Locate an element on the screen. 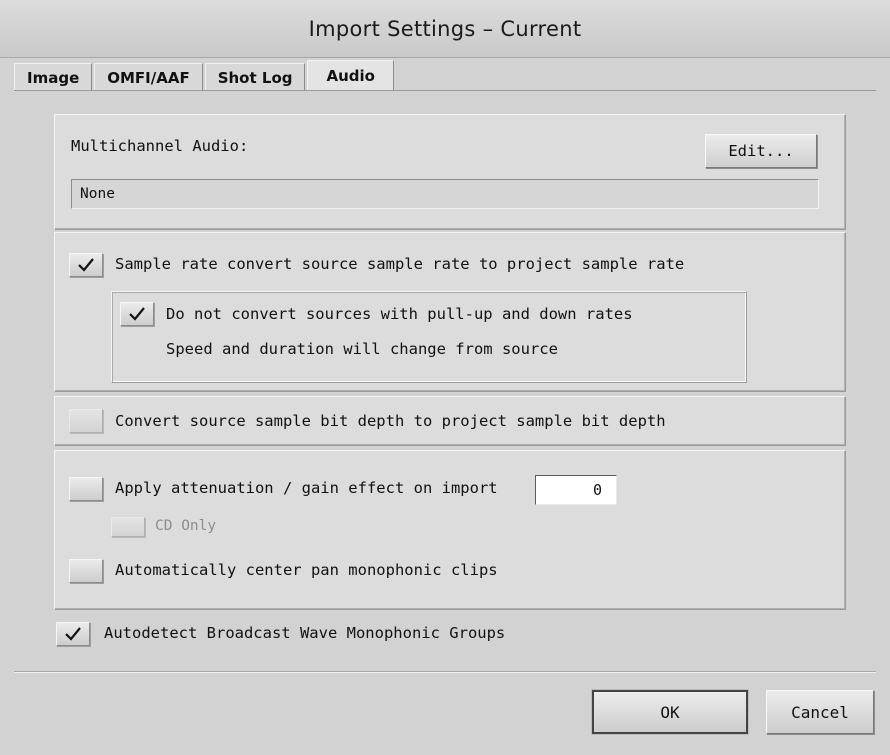 The width and height of the screenshot is (890, 755). center-pan-checkbox is located at coordinates (86, 571).